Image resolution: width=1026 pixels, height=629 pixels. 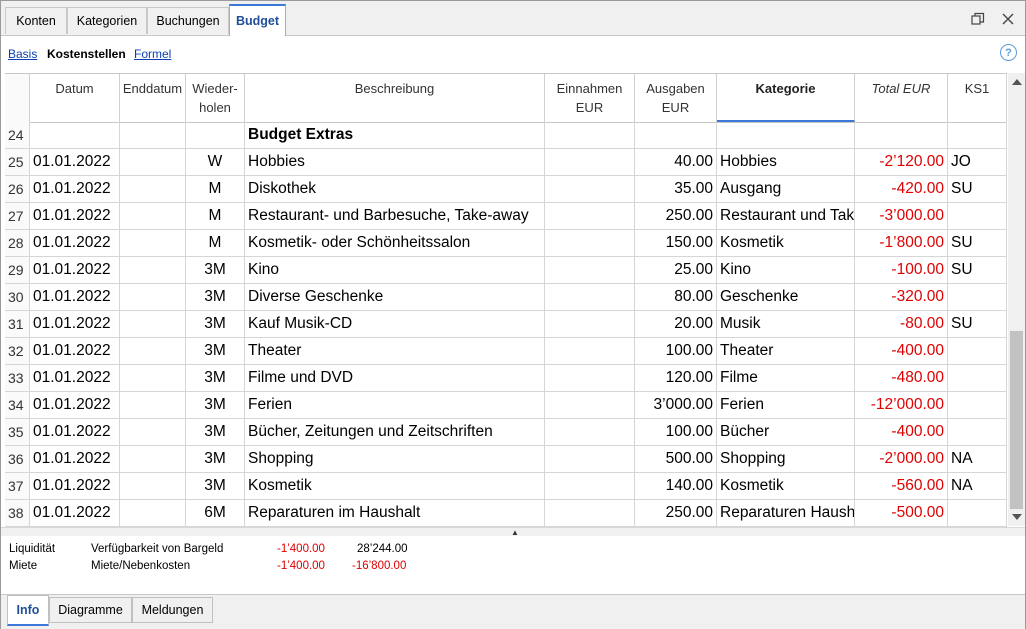 What do you see at coordinates (676, 189) in the screenshot?
I see `cell-ausgaben: 35.00` at bounding box center [676, 189].